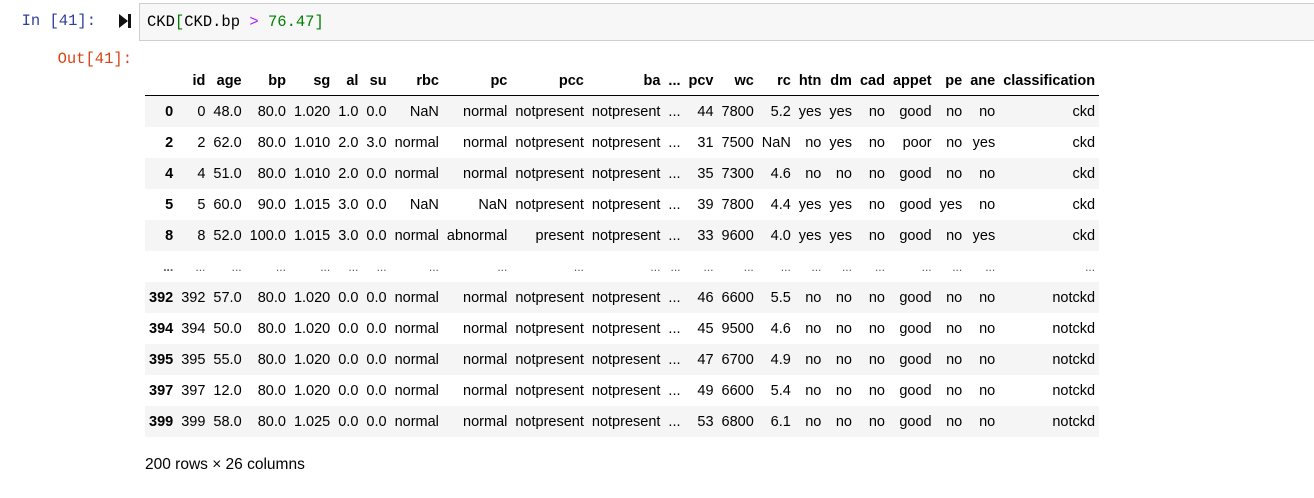  What do you see at coordinates (705, 142) in the screenshot?
I see `table-cell: 31` at bounding box center [705, 142].